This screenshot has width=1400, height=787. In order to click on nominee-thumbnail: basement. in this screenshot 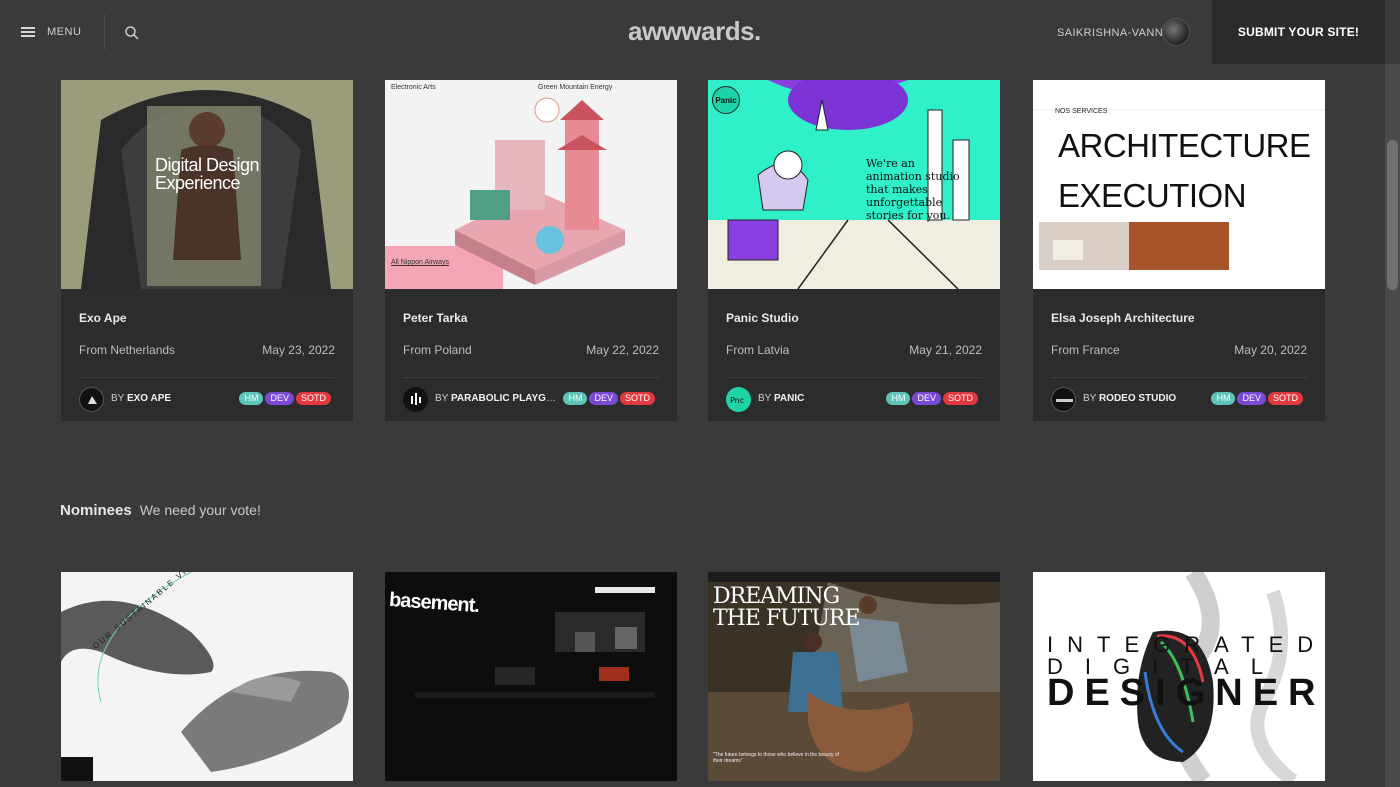, I will do `click(531, 676)`.